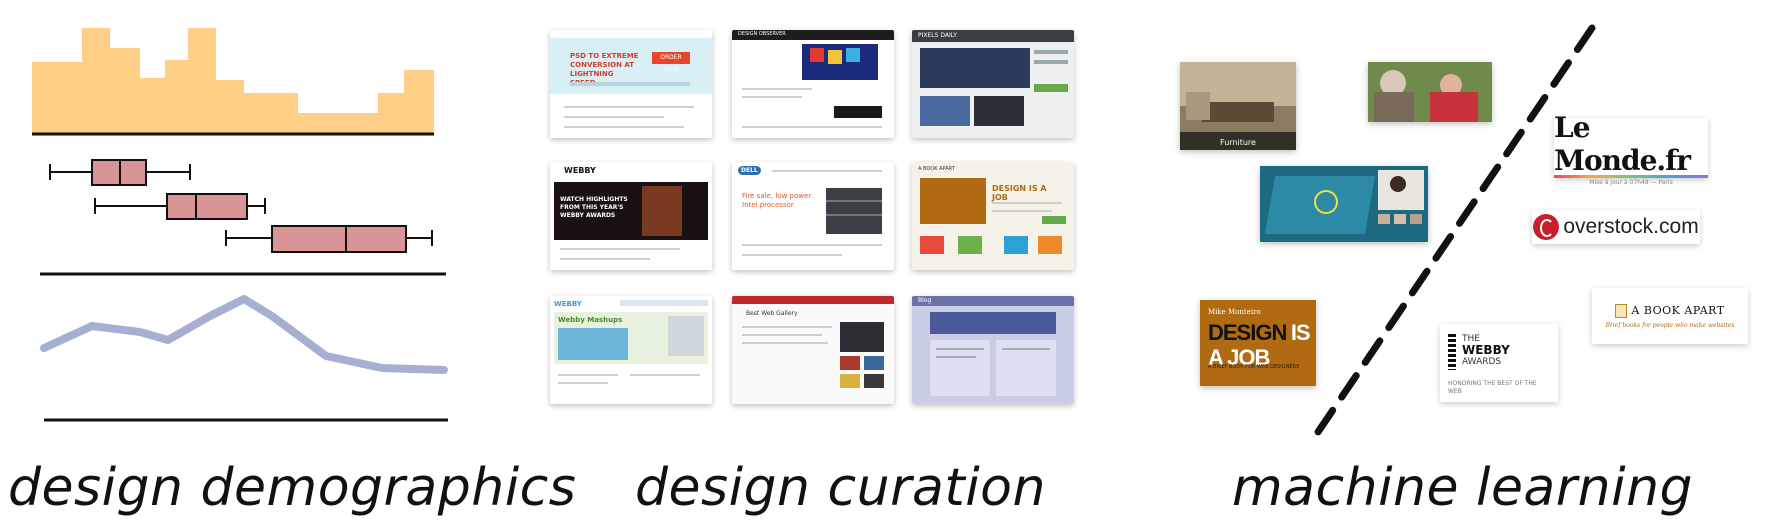 The image size is (1786, 531). Describe the element at coordinates (777, 200) in the screenshot. I see `thumb-5-headline: Fire sale, low power Intel processor` at that location.